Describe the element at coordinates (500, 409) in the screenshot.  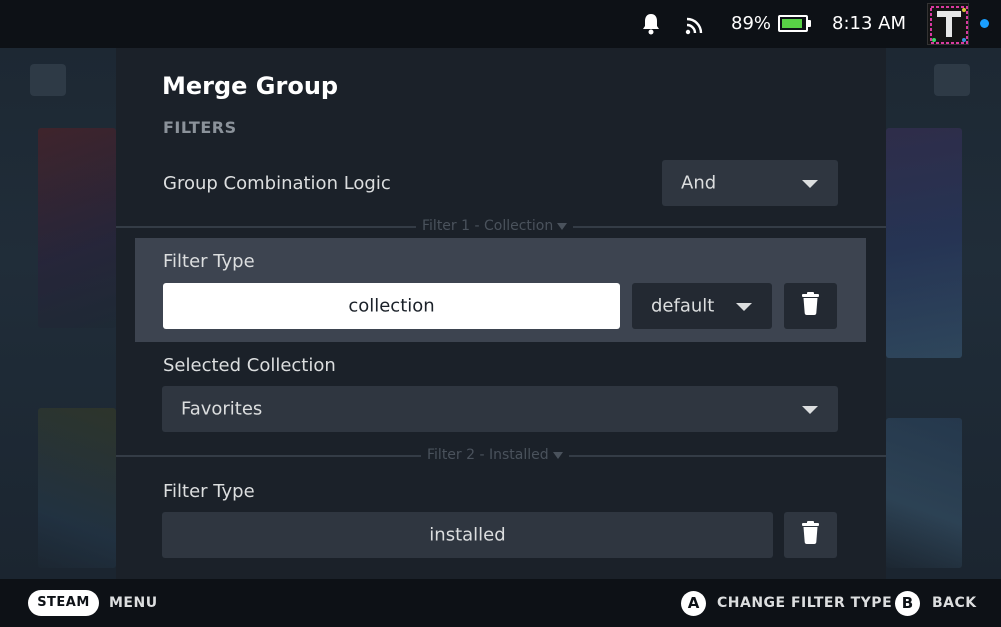
I see `selected-collection-dropdown: Favorites` at that location.